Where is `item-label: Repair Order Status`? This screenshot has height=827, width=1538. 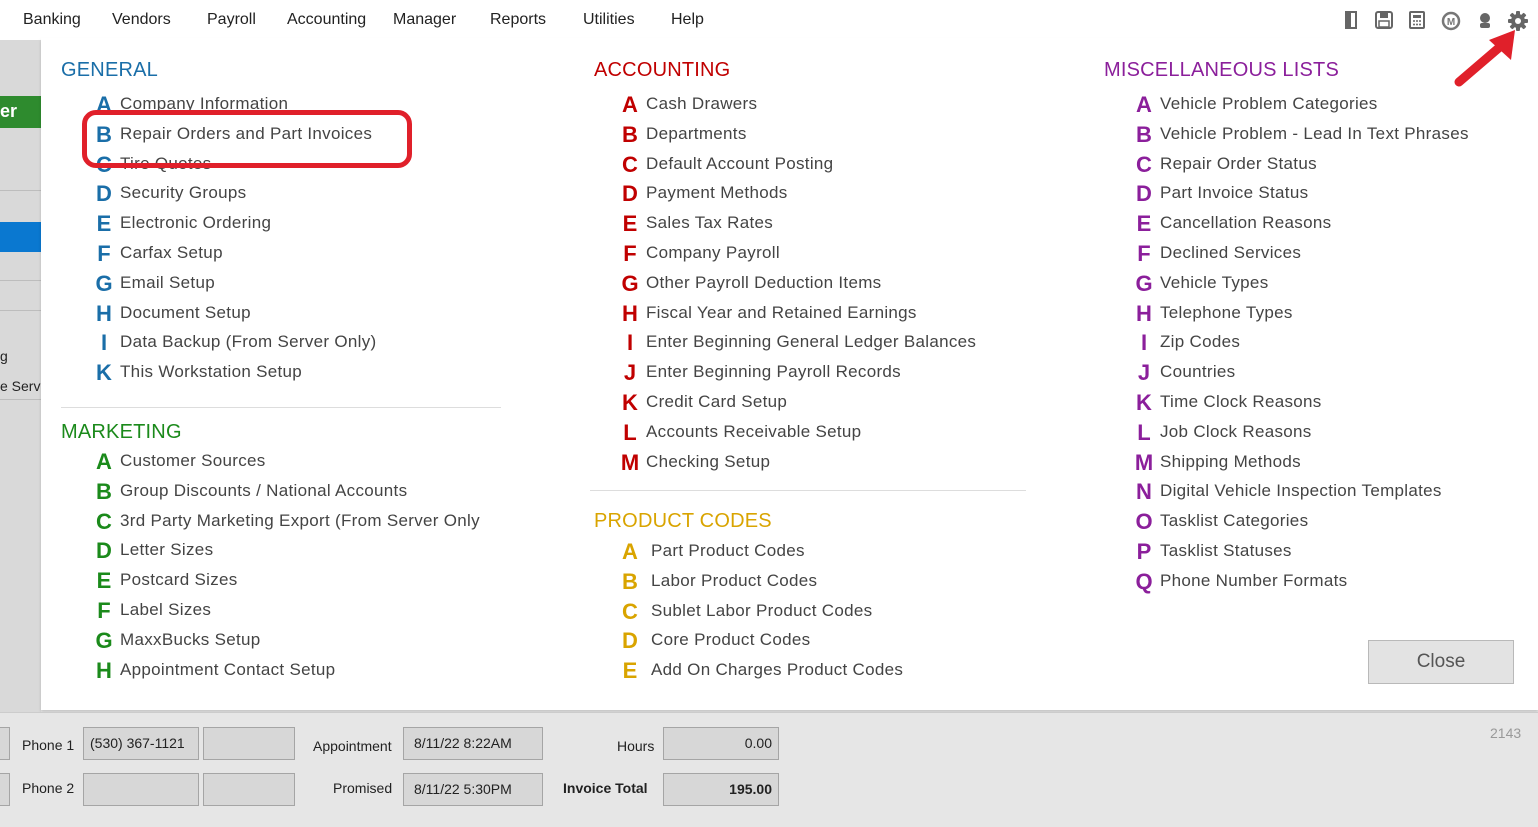
item-label: Repair Order Status is located at coordinates (1238, 163).